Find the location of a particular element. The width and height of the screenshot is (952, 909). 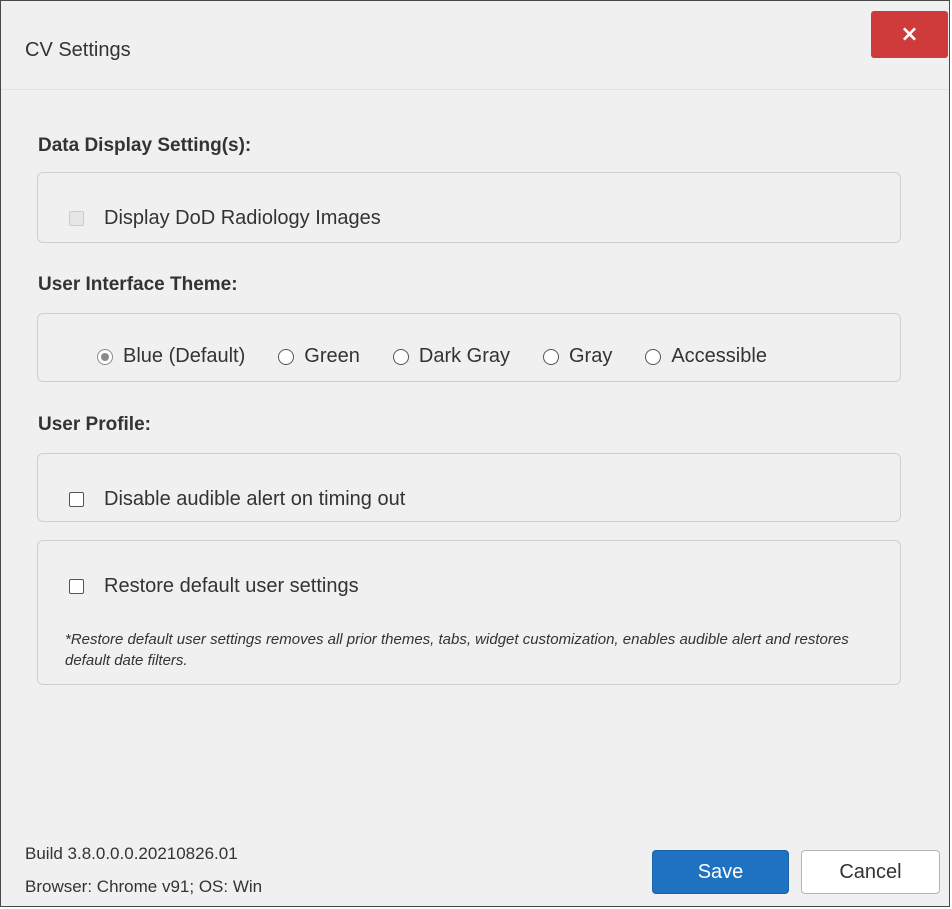

theme-option-green: Green is located at coordinates (319, 356).